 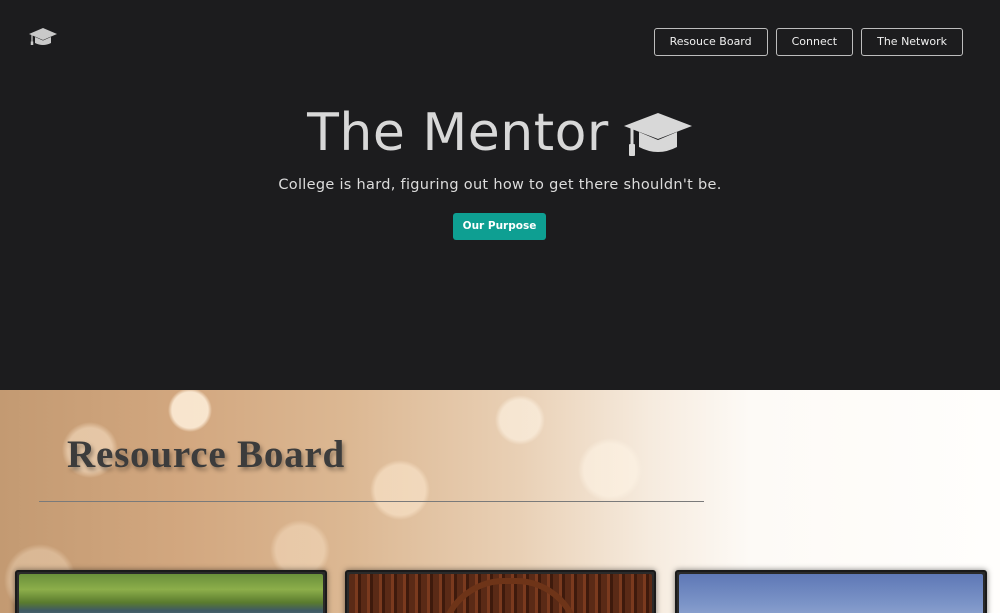 What do you see at coordinates (912, 42) in the screenshot?
I see `nav-the-network-button: The Network` at bounding box center [912, 42].